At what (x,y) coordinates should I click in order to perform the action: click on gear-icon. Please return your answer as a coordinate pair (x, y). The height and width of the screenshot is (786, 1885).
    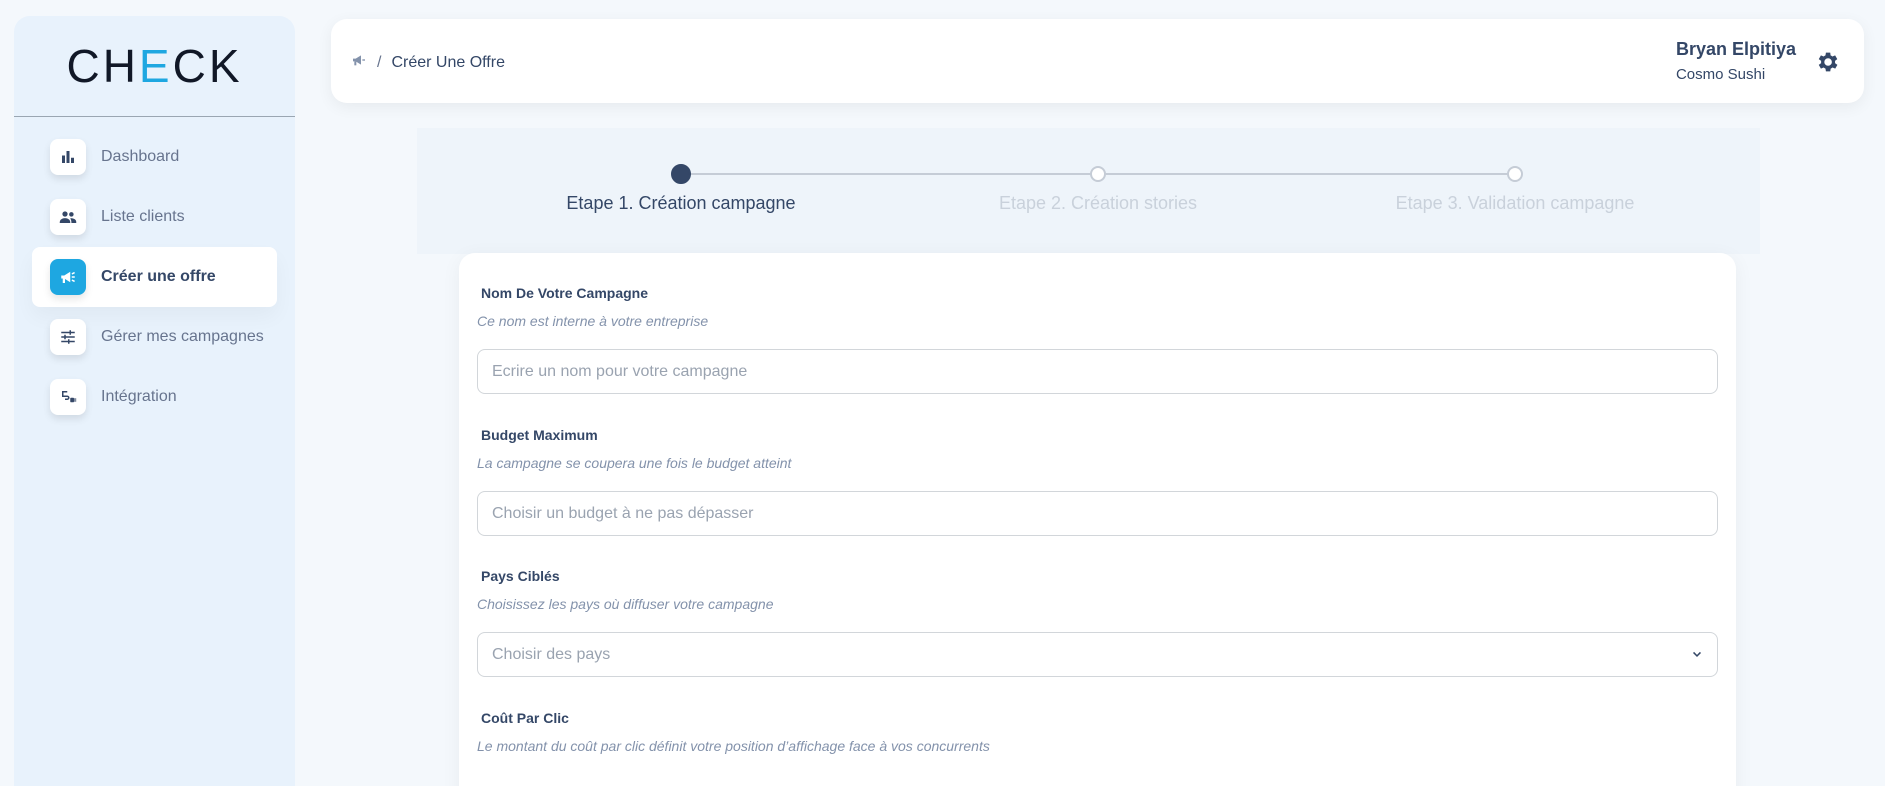
    Looking at the image, I should click on (1827, 62).